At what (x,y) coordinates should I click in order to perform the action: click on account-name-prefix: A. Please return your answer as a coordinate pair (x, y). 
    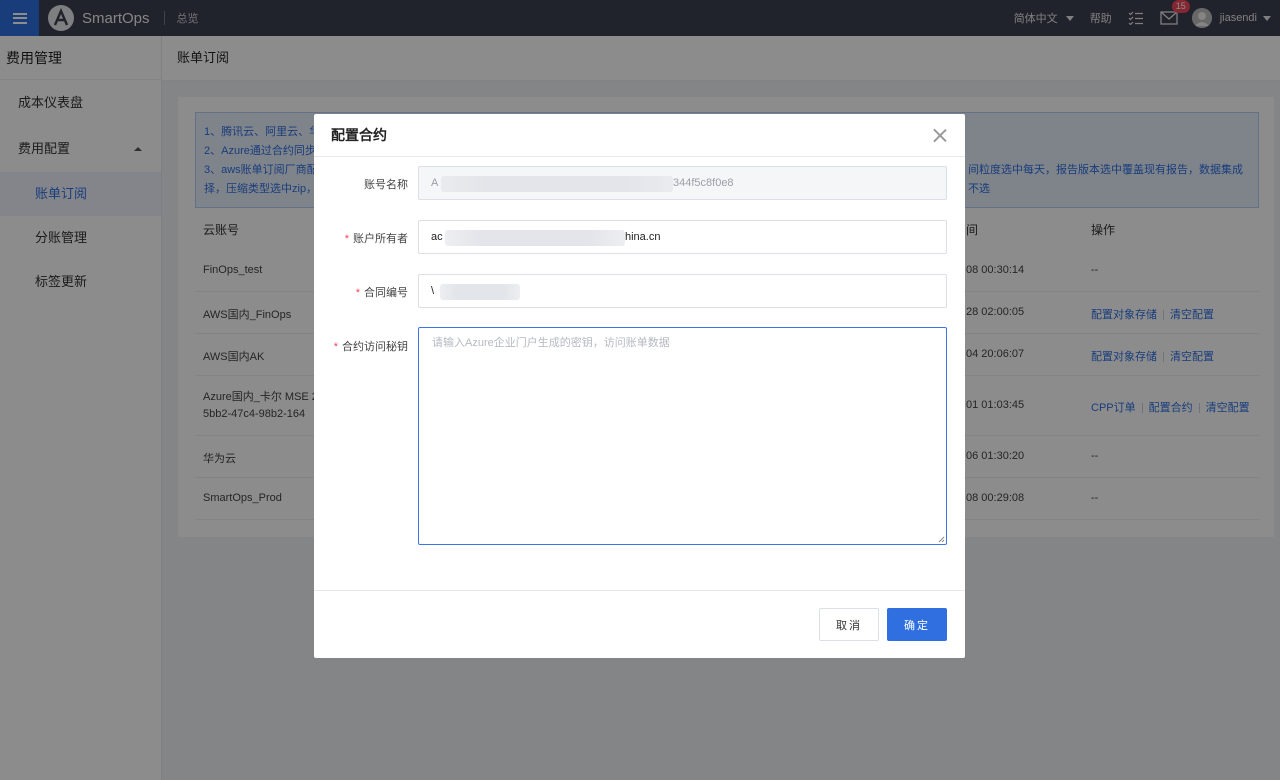
    Looking at the image, I should click on (435, 183).